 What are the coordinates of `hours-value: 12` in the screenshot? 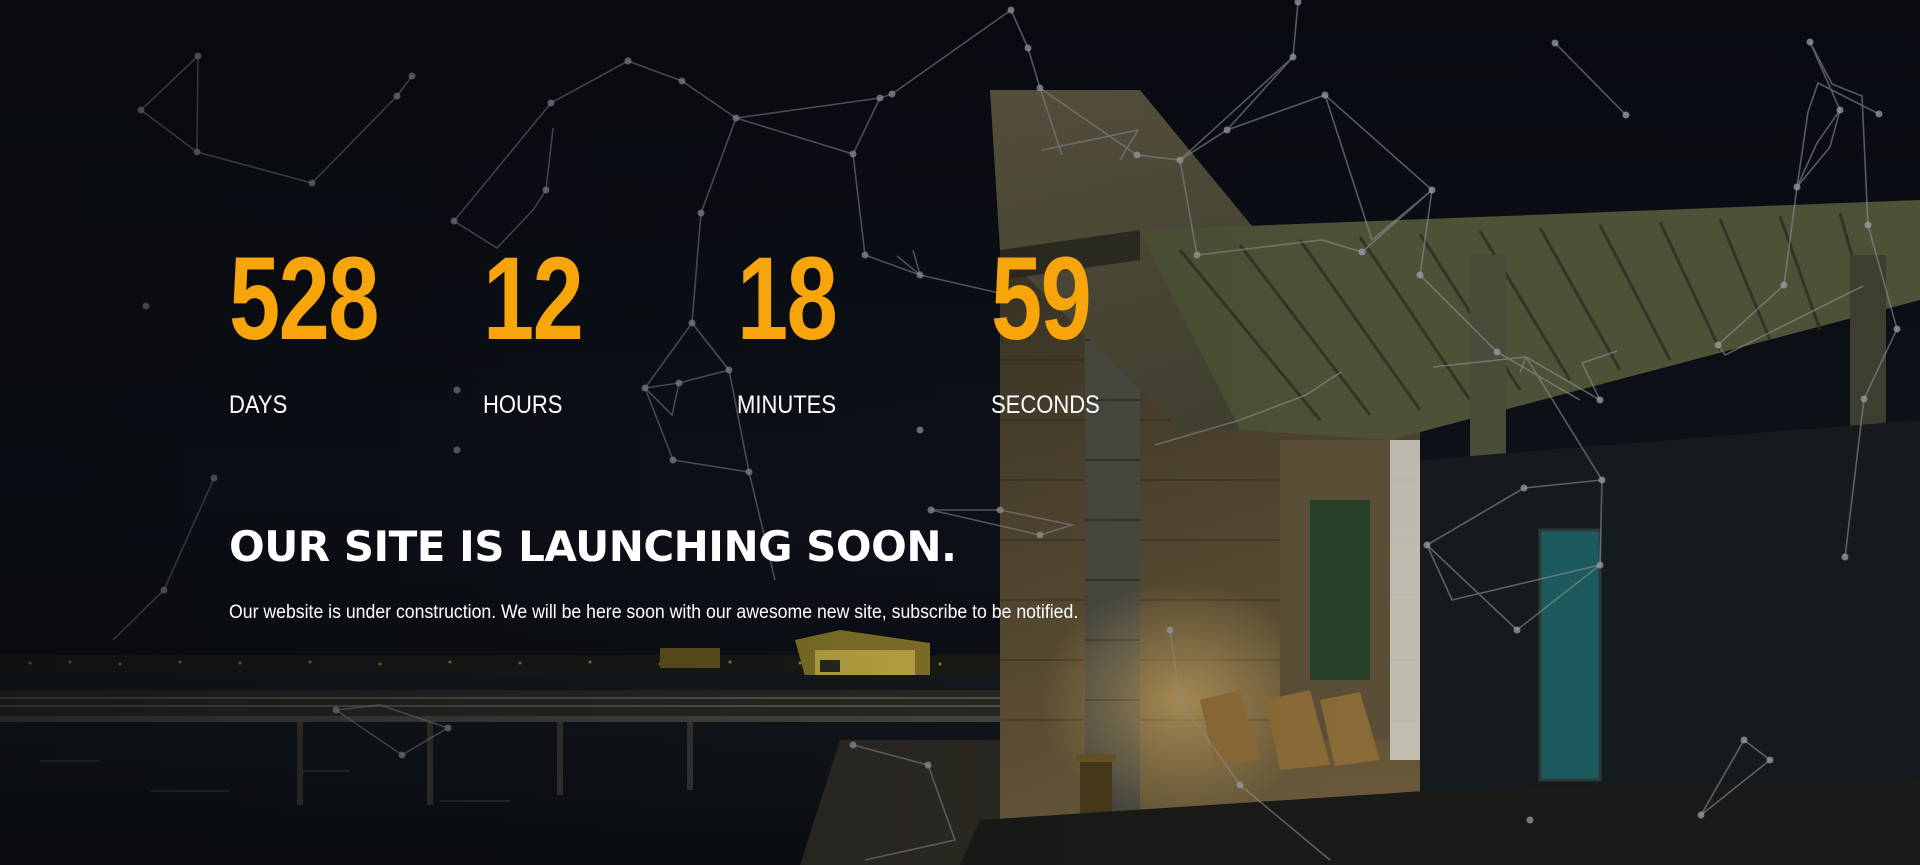 It's located at (533, 299).